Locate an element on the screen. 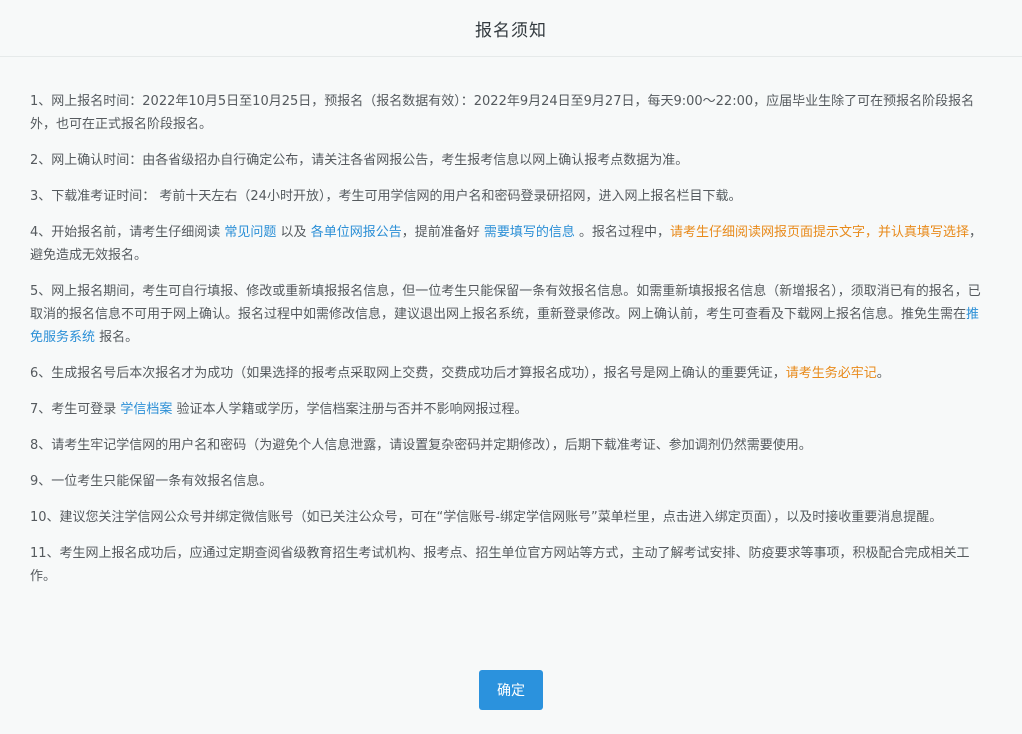 Image resolution: width=1022 pixels, height=734 pixels. notice-item-4-text-1: 4、开始报名前，请考生仔细阅读 is located at coordinates (127, 232).